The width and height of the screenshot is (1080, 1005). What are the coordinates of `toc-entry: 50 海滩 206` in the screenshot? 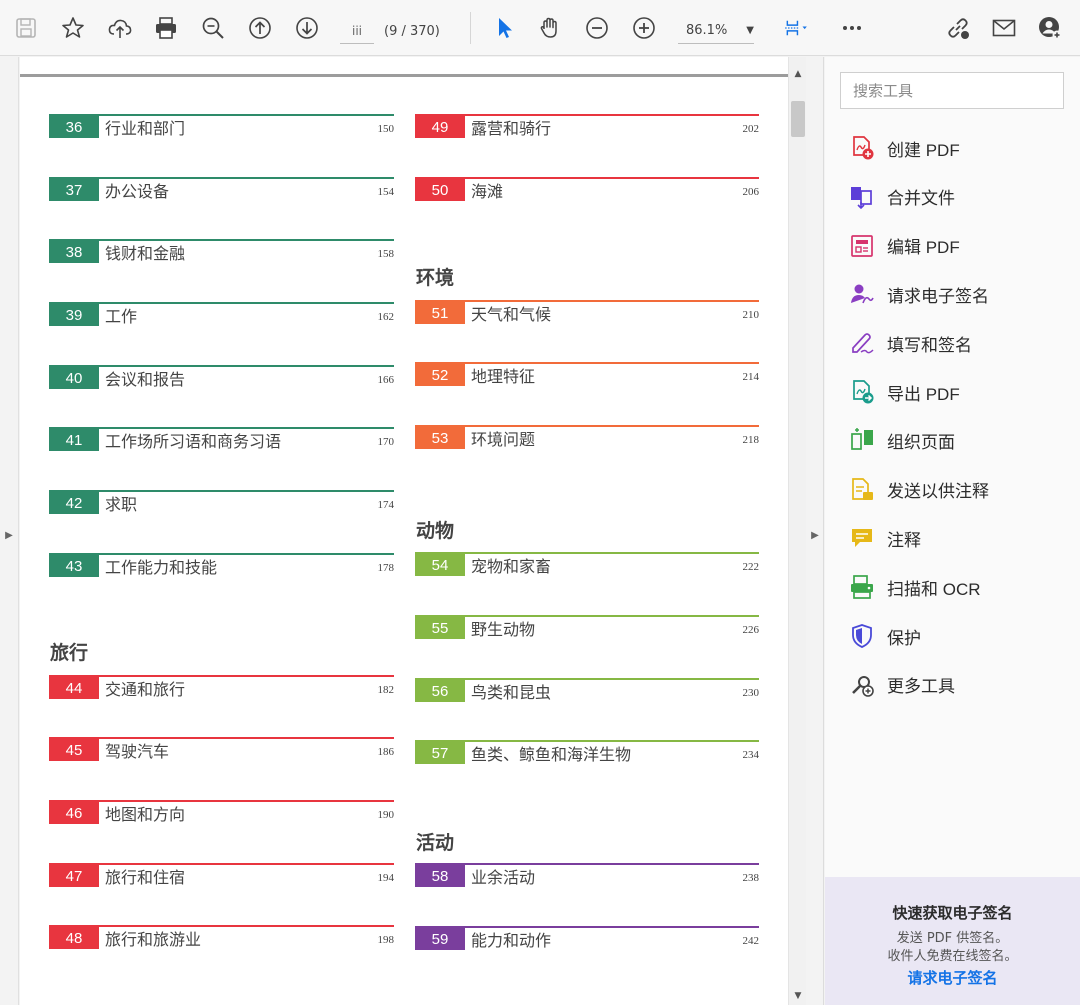 It's located at (587, 190).